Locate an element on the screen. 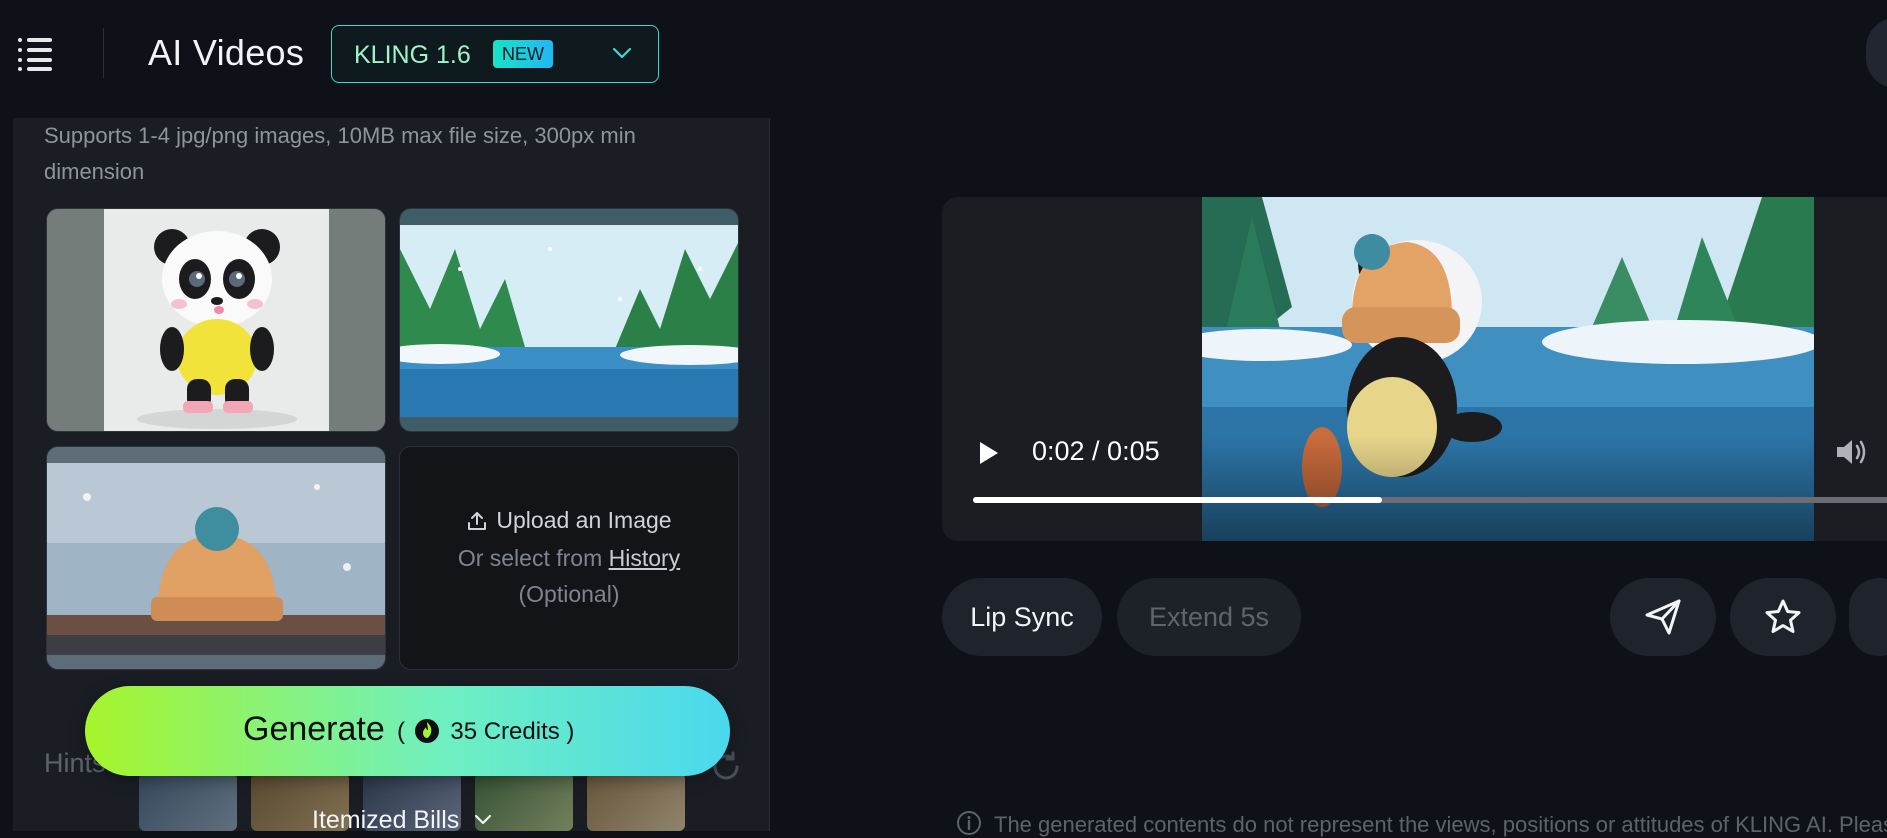 The image size is (1887, 838). extend-button: Extend 5s is located at coordinates (1209, 617).